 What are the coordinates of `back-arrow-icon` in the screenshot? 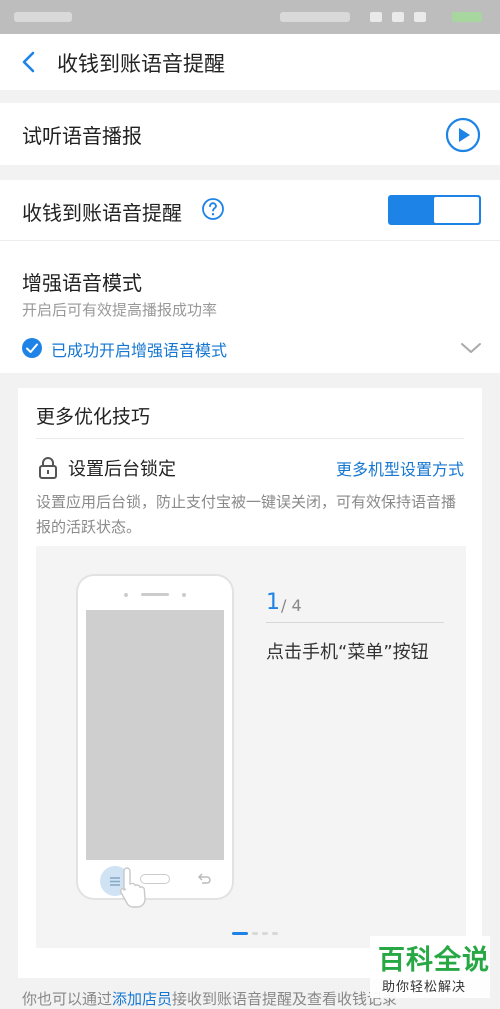 It's located at (29, 62).